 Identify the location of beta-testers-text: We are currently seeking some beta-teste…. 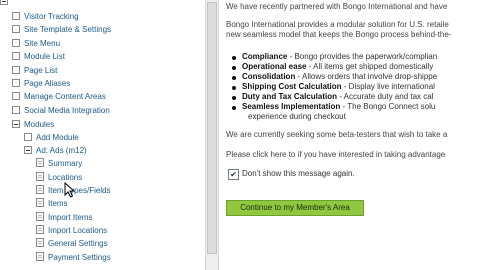
(337, 134).